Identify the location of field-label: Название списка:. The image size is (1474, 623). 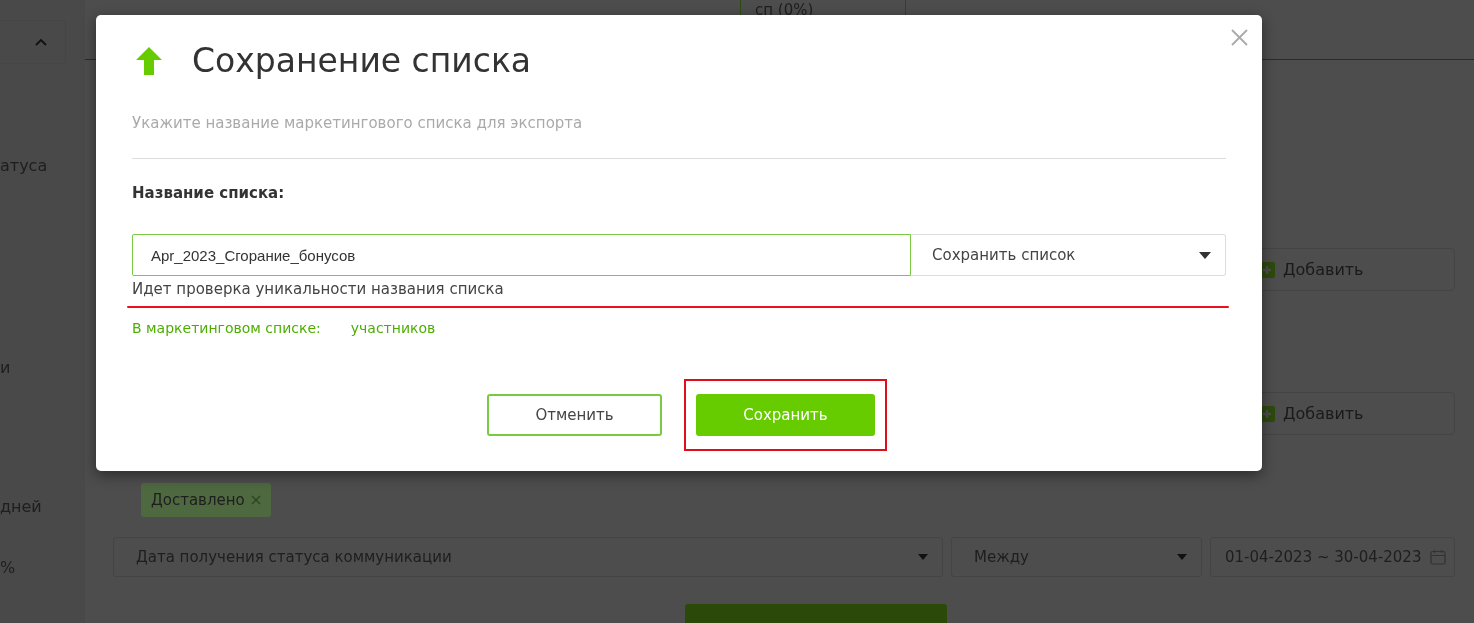
(209, 193).